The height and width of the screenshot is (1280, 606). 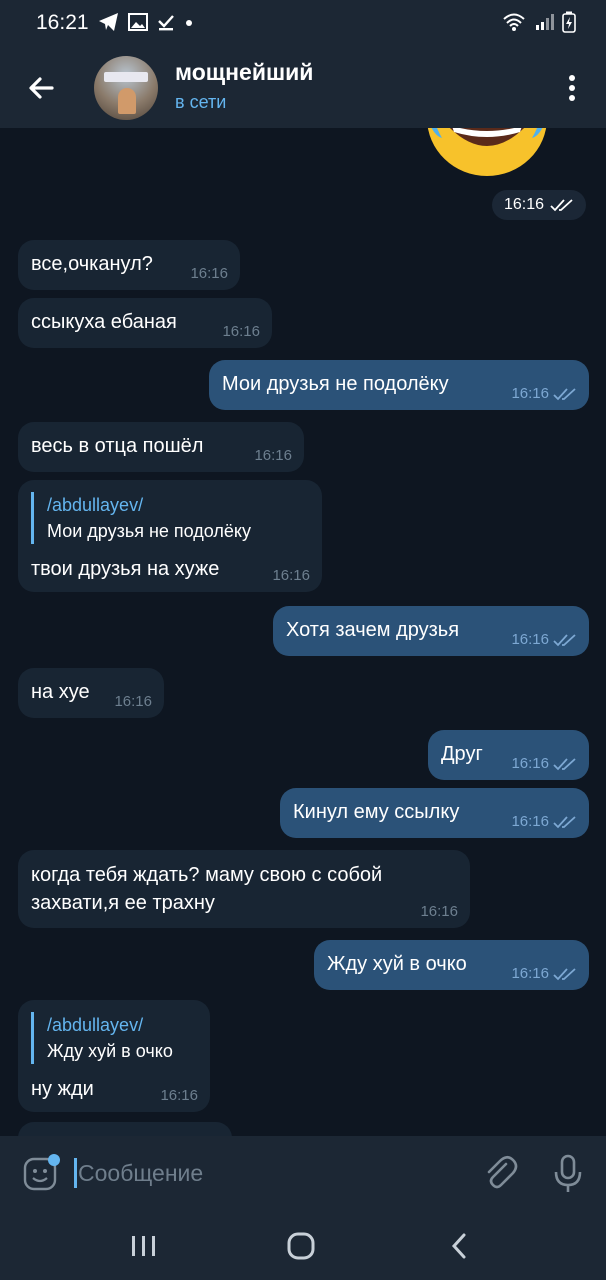 I want to click on reply-quote: /abdullayev/ Мои друзья не подолёку, so click(x=141, y=518).